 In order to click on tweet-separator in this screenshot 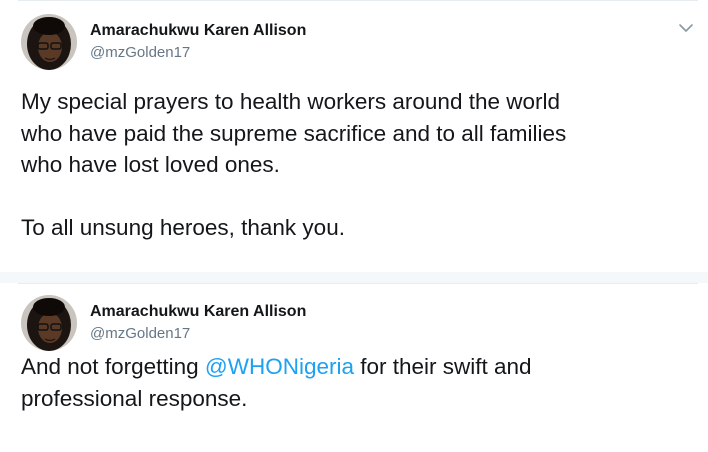, I will do `click(354, 277)`.